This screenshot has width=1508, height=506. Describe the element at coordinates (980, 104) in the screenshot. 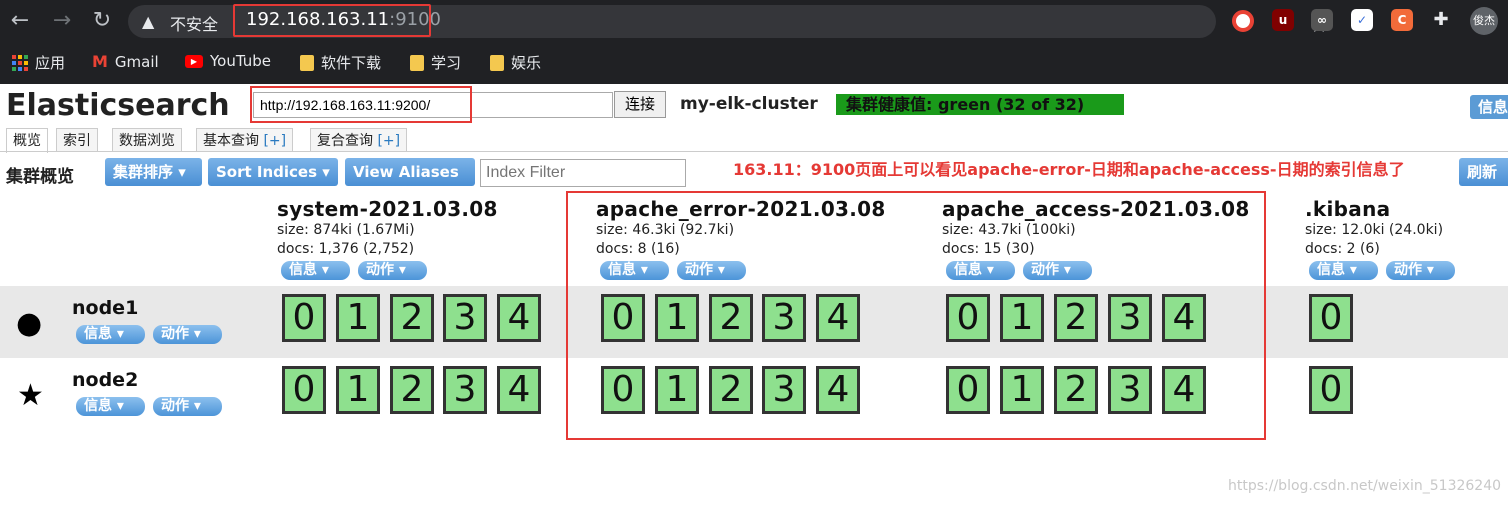

I see `cluster-health-badge: 集群健康值: green (32 of 32)` at that location.